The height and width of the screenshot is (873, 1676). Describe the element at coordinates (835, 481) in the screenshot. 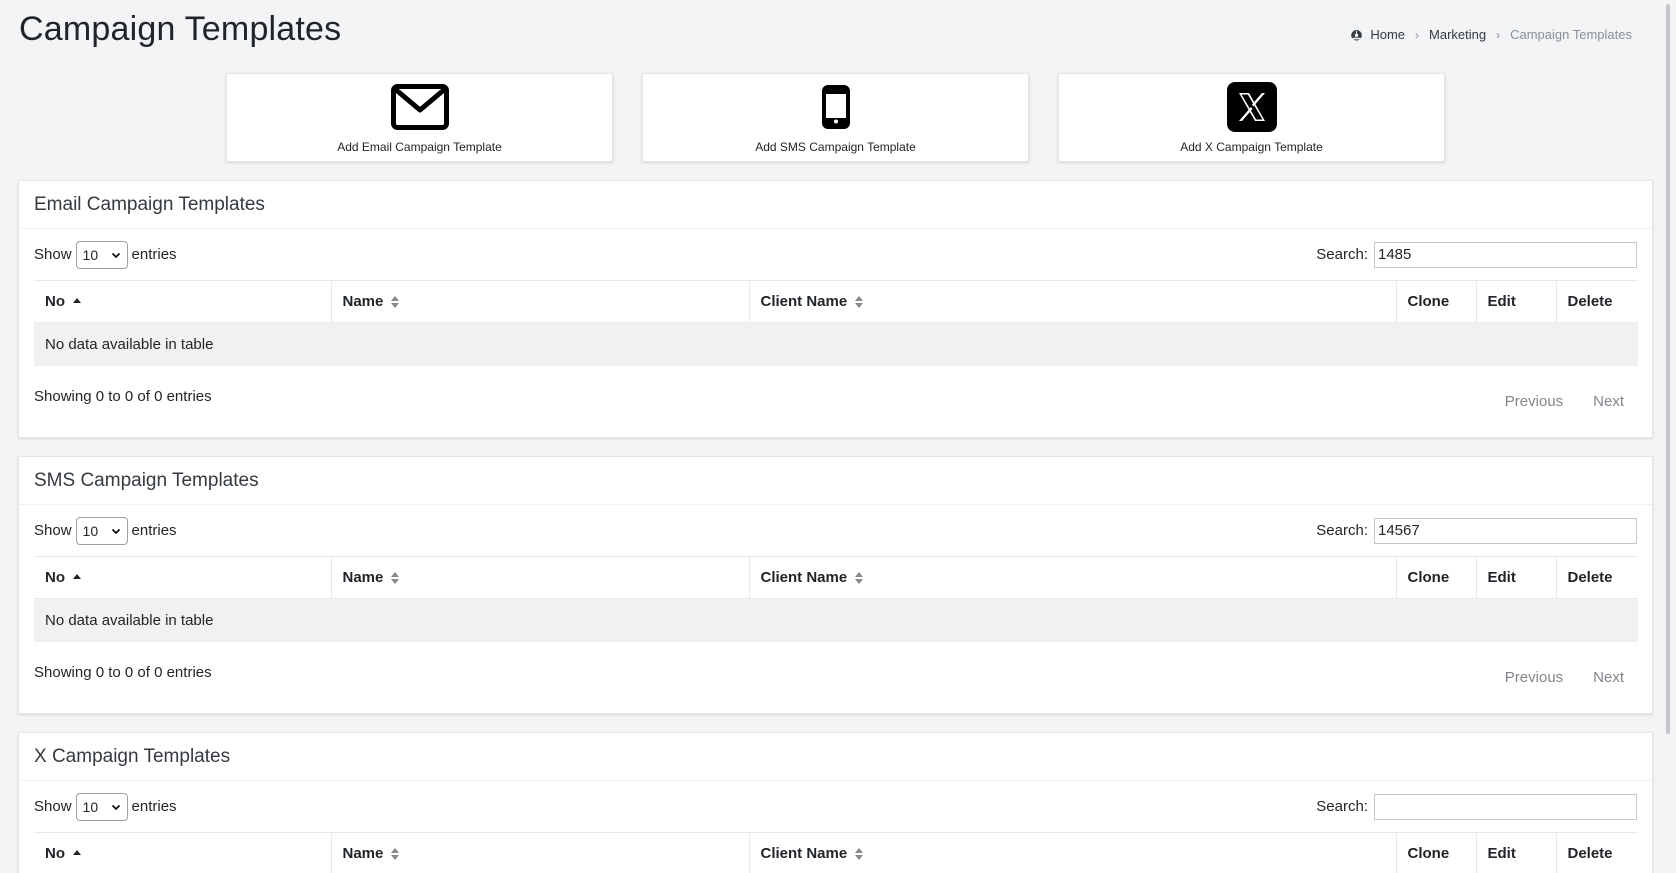

I see `card-title: SMS Campaign Templates` at that location.